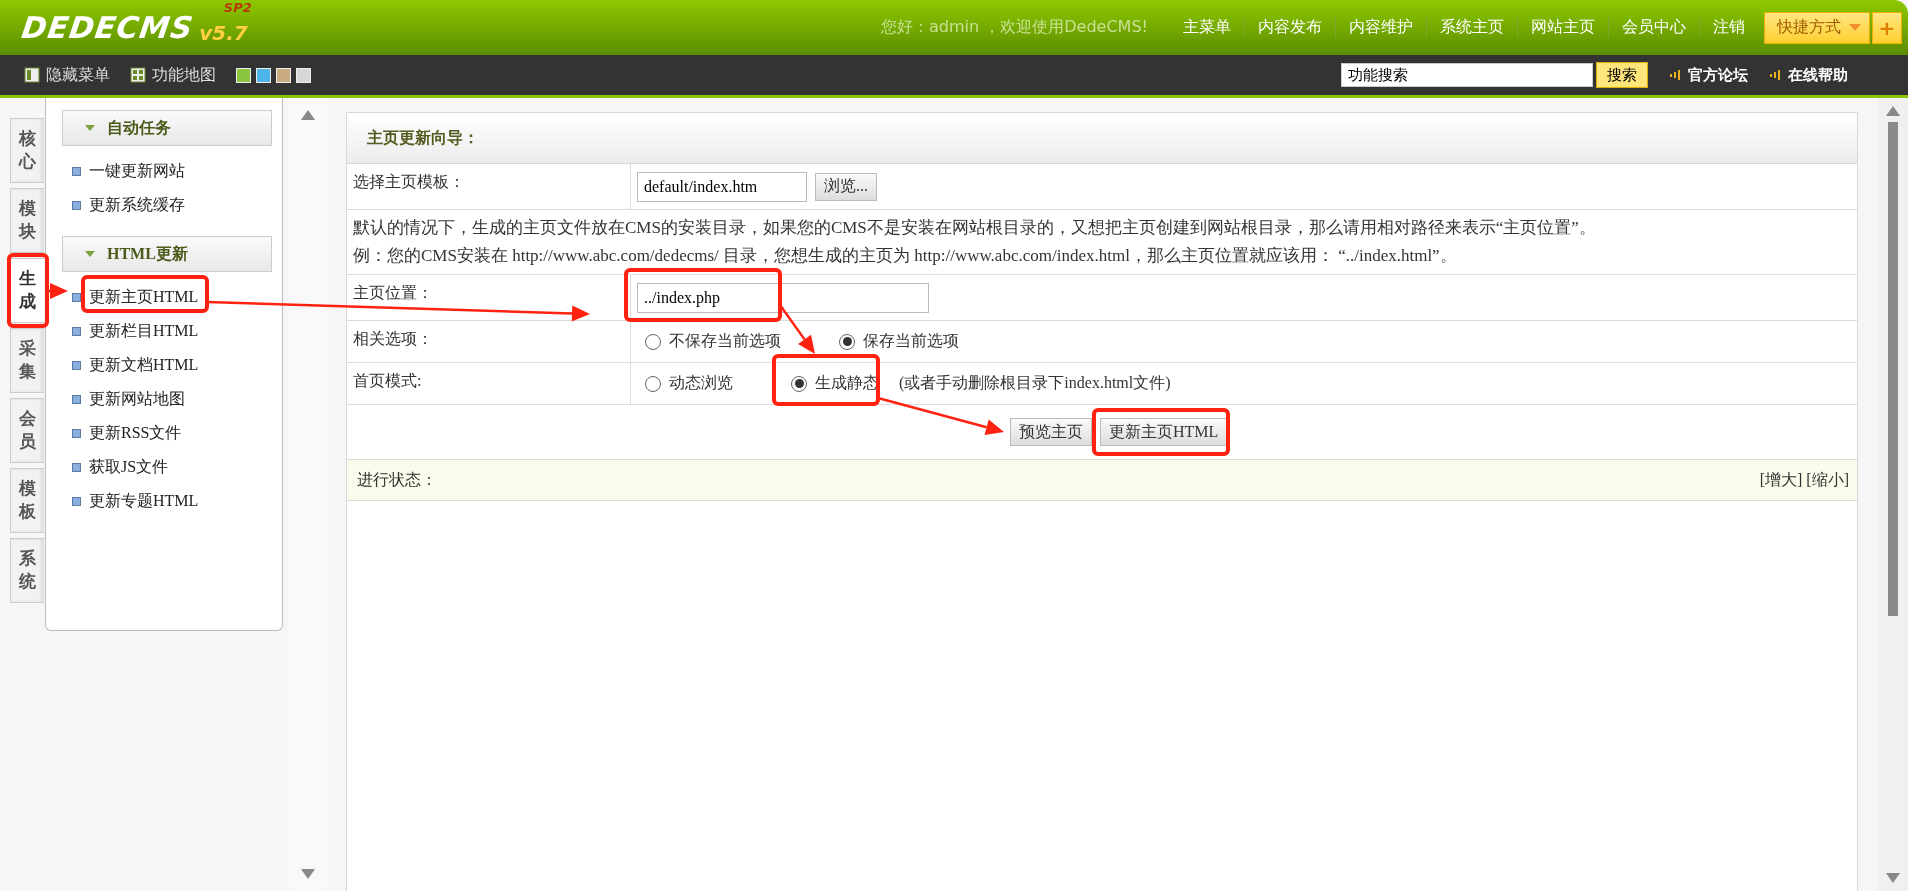 This screenshot has width=1908, height=891. What do you see at coordinates (1781, 480) in the screenshot?
I see `resize-link: [增大]` at bounding box center [1781, 480].